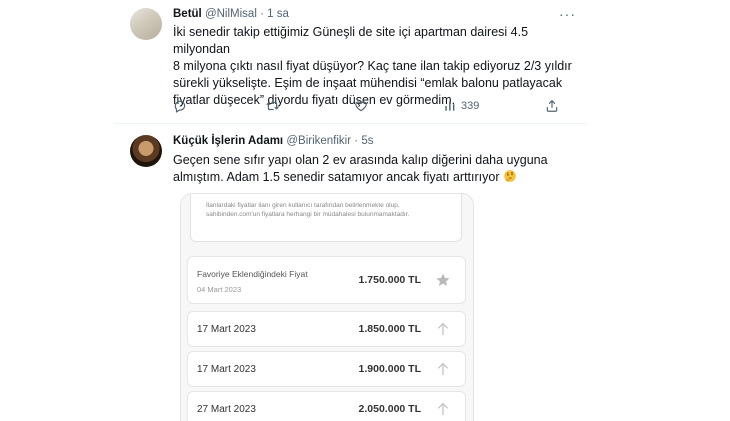 Image resolution: width=730 pixels, height=421 pixels. Describe the element at coordinates (326, 406) in the screenshot. I see `price-history-row: 27 Mart 2023 2.050.000 TL` at that location.